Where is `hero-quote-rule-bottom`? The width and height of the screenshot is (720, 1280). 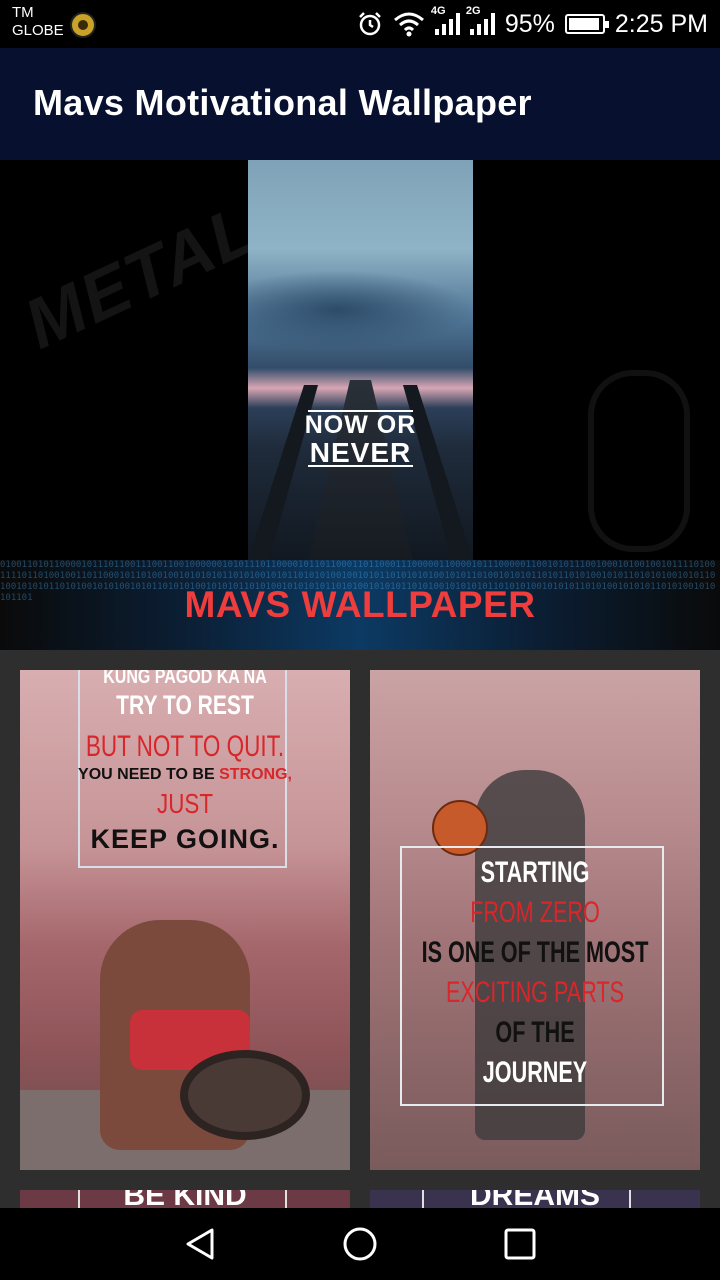
hero-quote-rule-bottom is located at coordinates (360, 466).